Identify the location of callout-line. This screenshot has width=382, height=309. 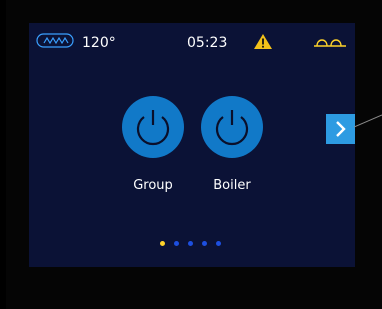
(368, 121).